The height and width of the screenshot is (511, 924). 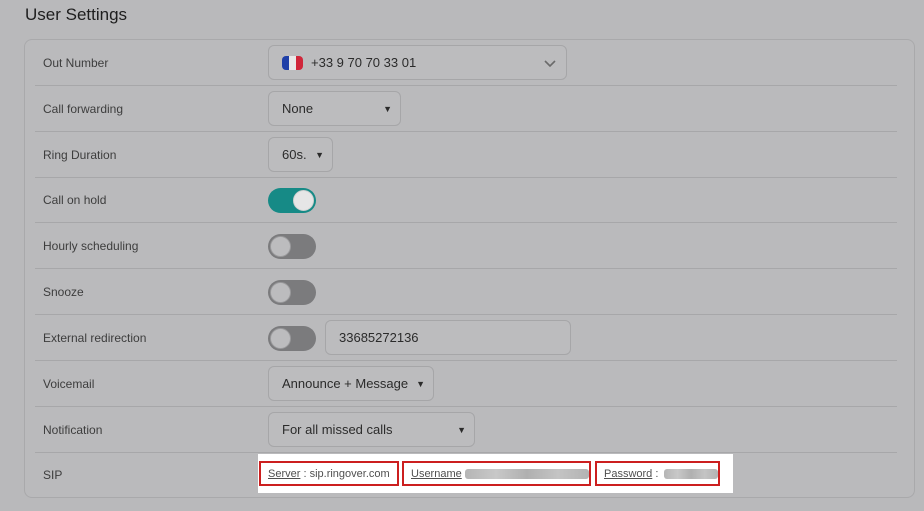 I want to click on ring-duration-value: 60s., so click(x=294, y=154).